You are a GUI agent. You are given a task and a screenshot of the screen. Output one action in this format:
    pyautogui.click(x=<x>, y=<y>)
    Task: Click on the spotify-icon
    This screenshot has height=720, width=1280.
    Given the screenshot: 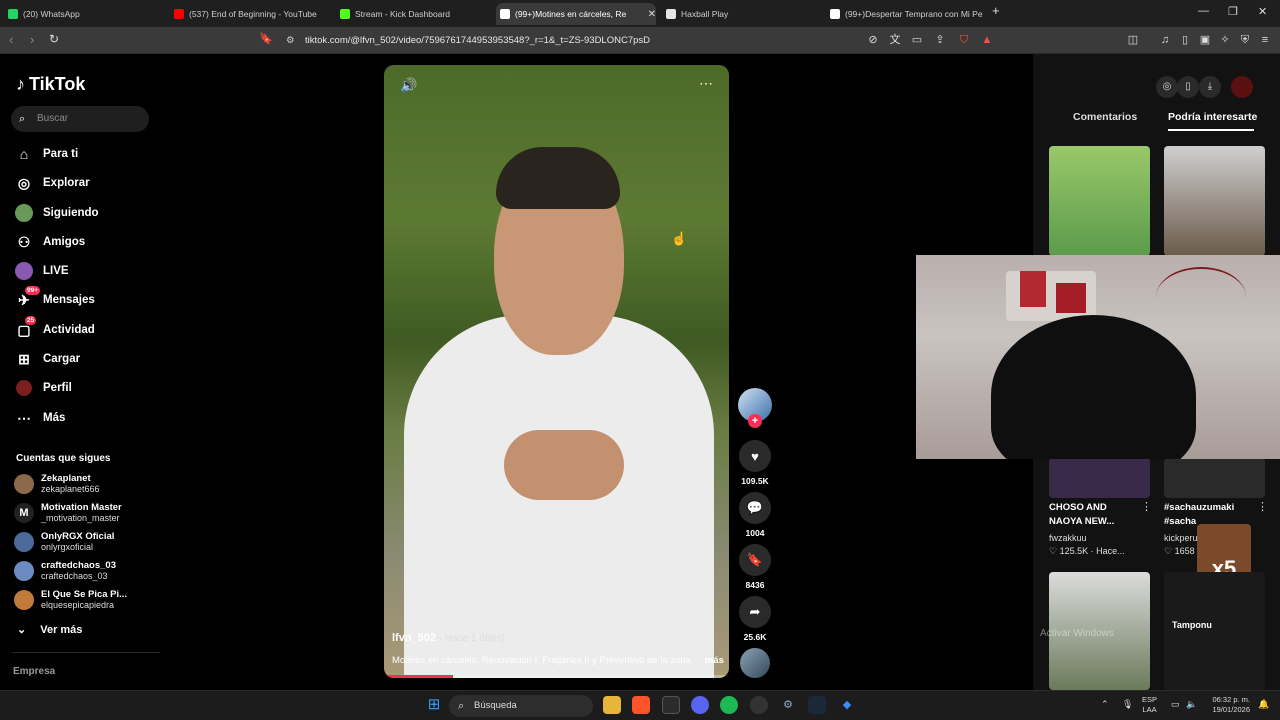 What is the action you would take?
    pyautogui.click(x=729, y=705)
    